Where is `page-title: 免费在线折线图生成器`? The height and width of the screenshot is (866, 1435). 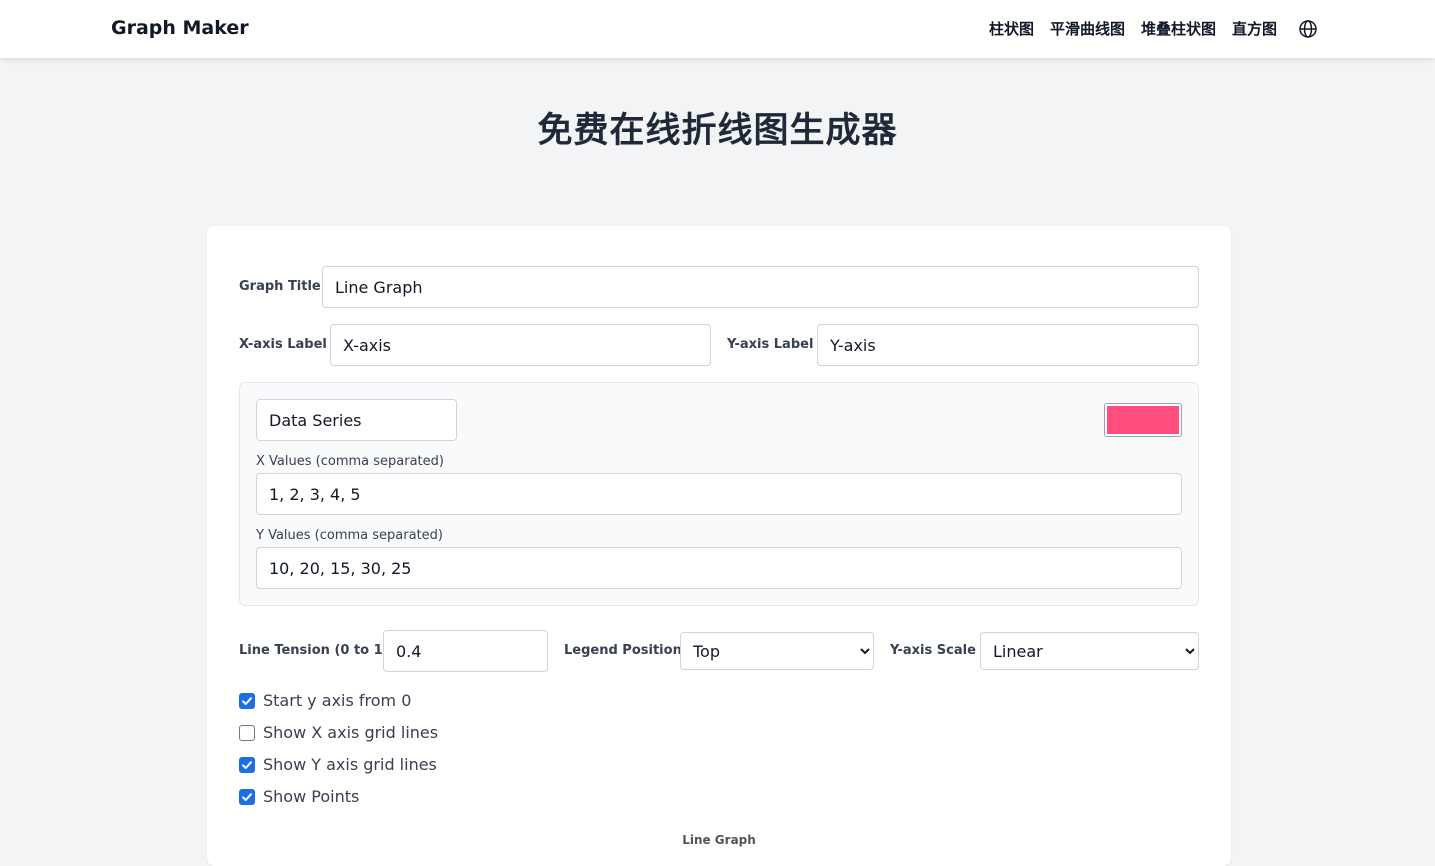 page-title: 免费在线折线图生成器 is located at coordinates (717, 131).